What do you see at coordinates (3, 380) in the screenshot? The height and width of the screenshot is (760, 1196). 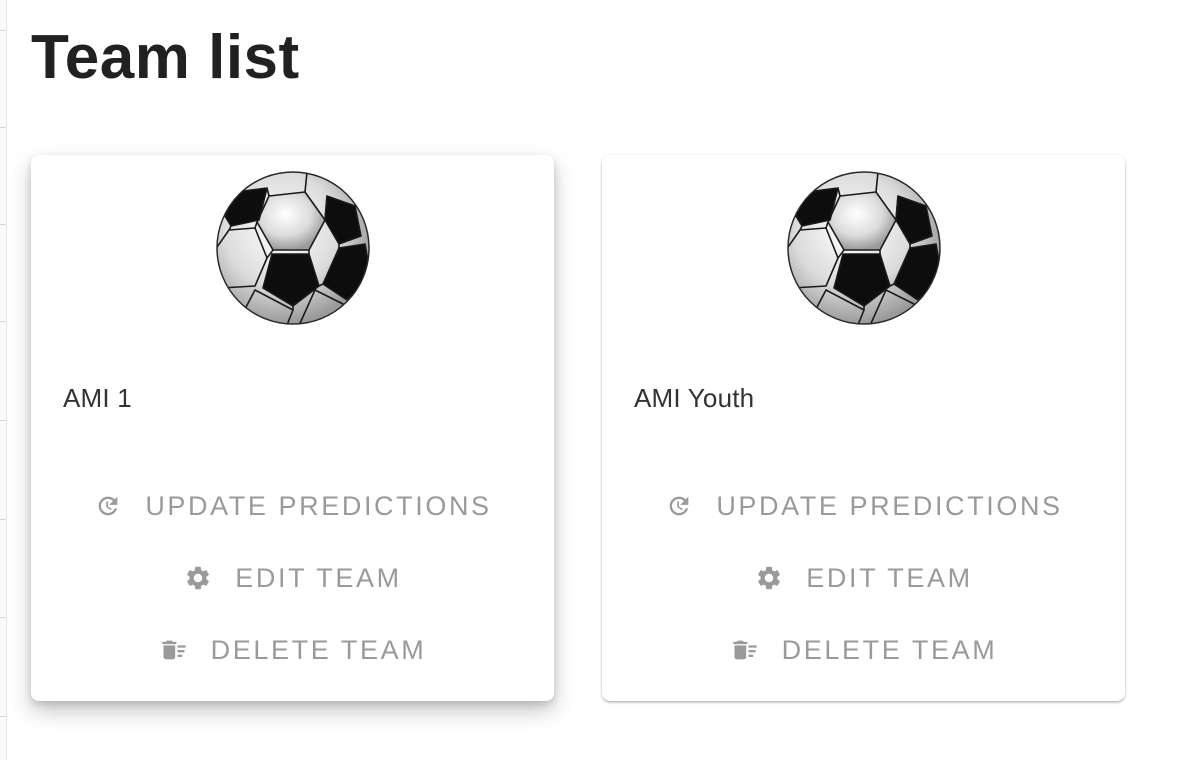 I see `left-edge-ruler` at bounding box center [3, 380].